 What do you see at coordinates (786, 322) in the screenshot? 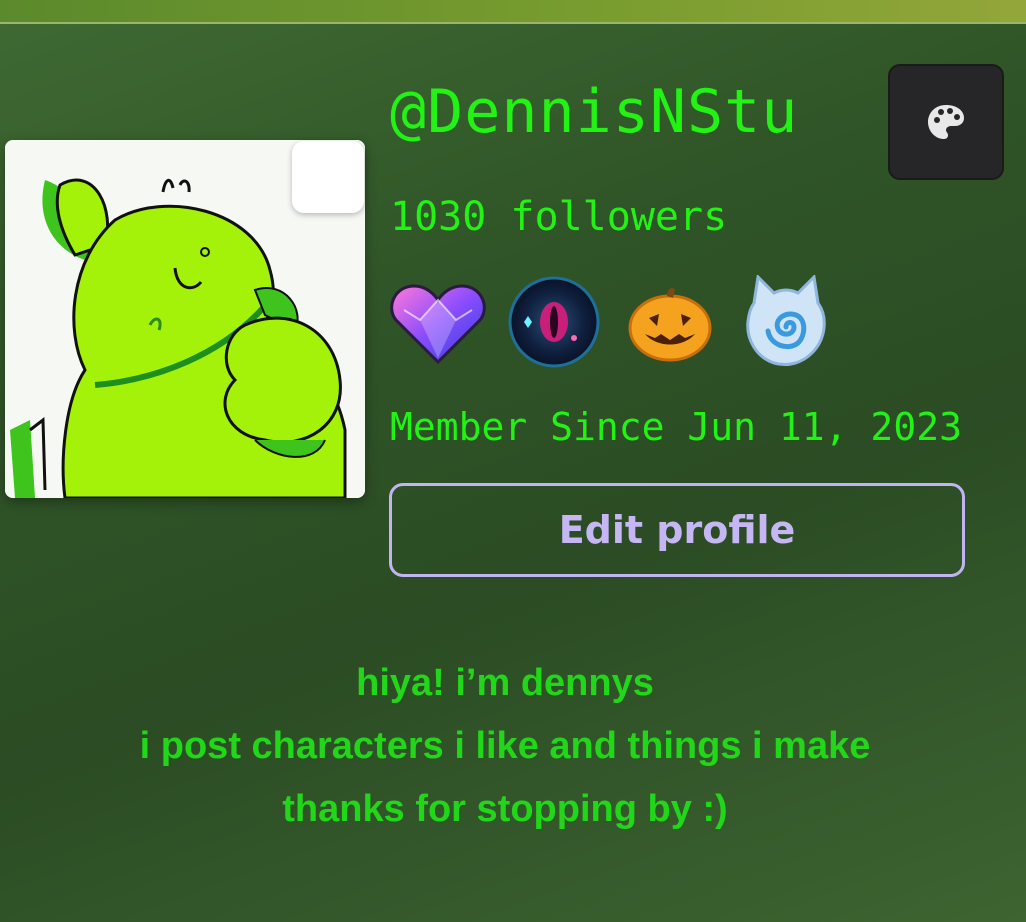
I see `ice-swirl-cat-icon` at bounding box center [786, 322].